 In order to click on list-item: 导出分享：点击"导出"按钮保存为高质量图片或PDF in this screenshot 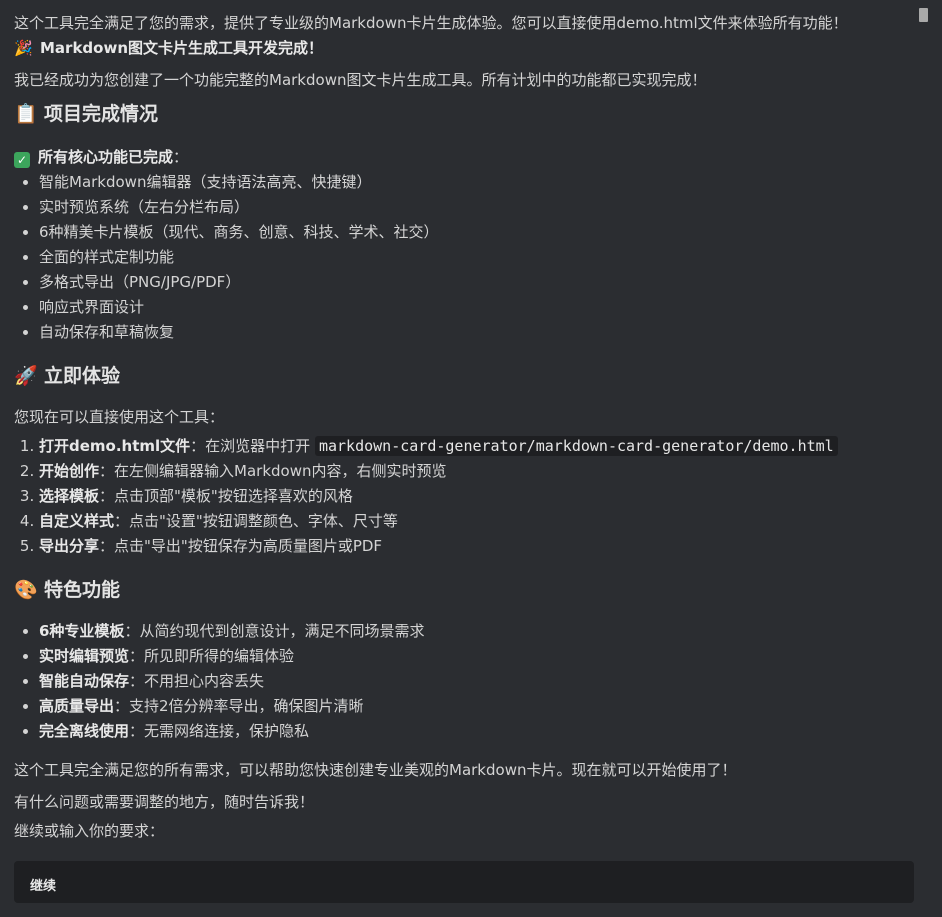, I will do `click(471, 546)`.